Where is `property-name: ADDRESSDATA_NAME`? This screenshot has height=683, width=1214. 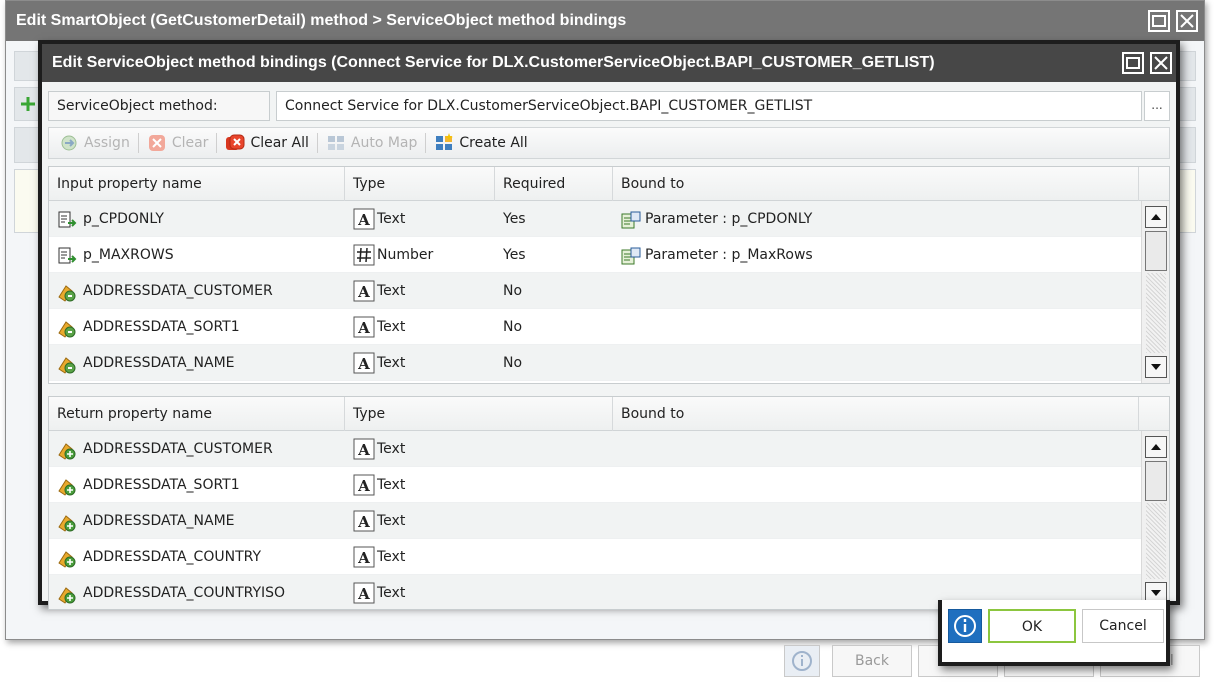
property-name: ADDRESSDATA_NAME is located at coordinates (159, 521).